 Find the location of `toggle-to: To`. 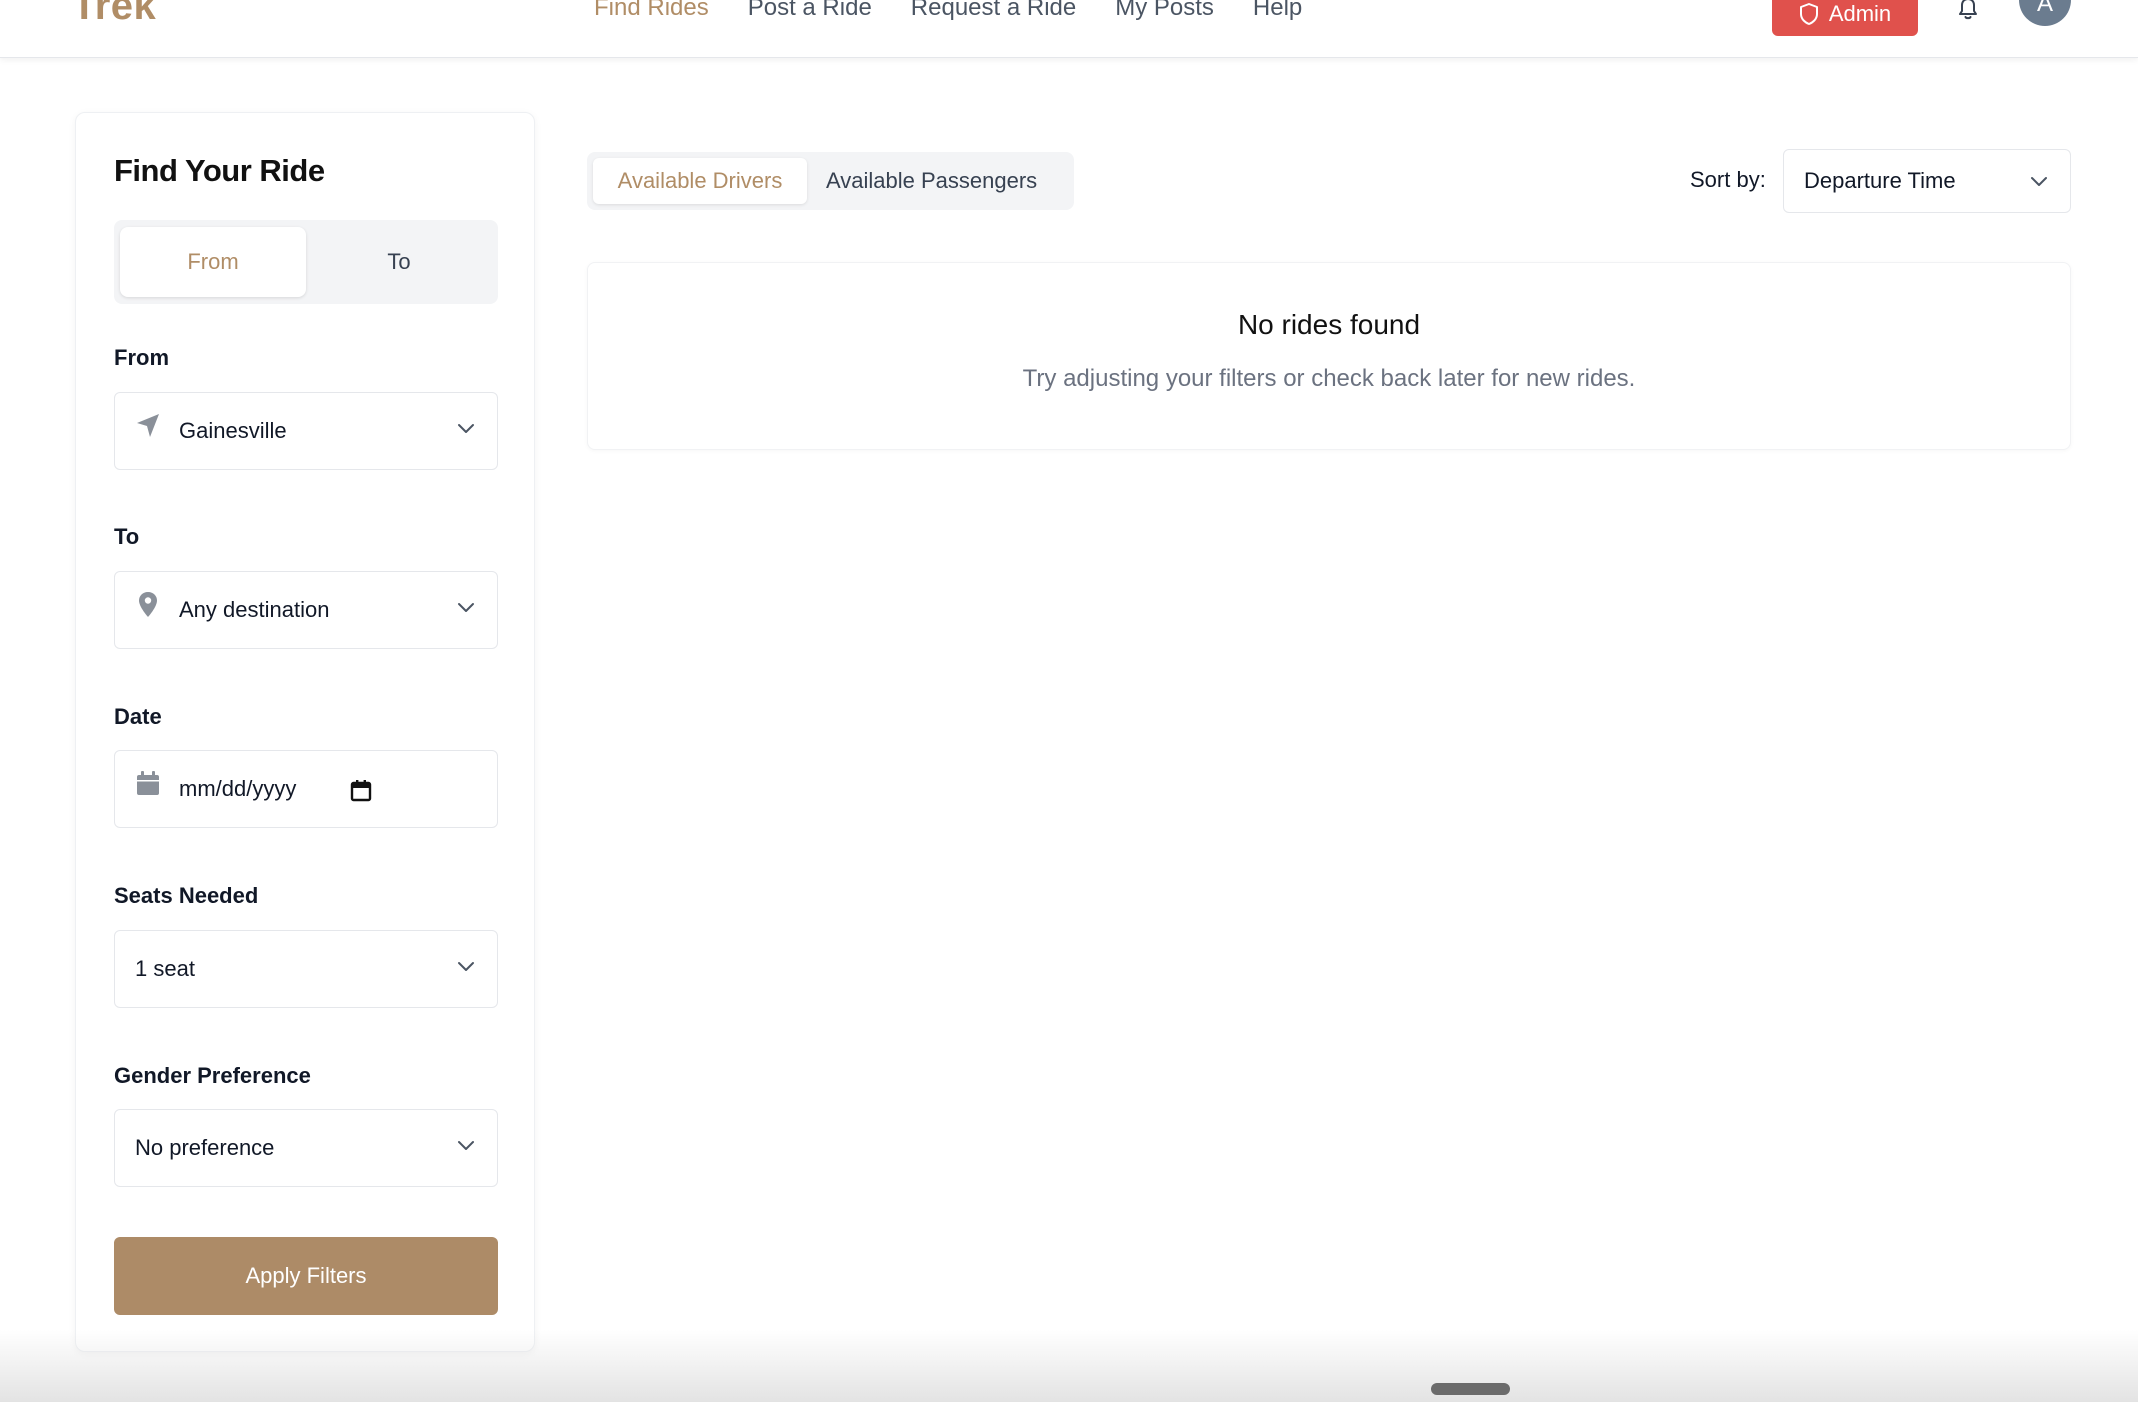

toggle-to: To is located at coordinates (399, 262).